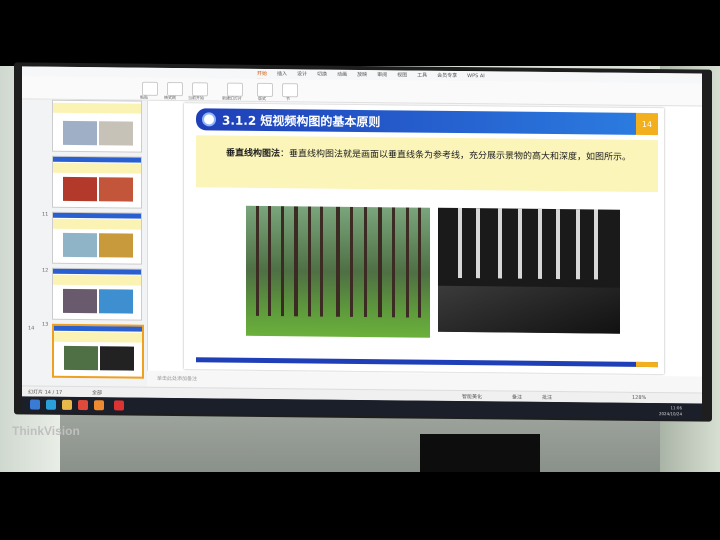  I want to click on wps-icon, so click(119, 405).